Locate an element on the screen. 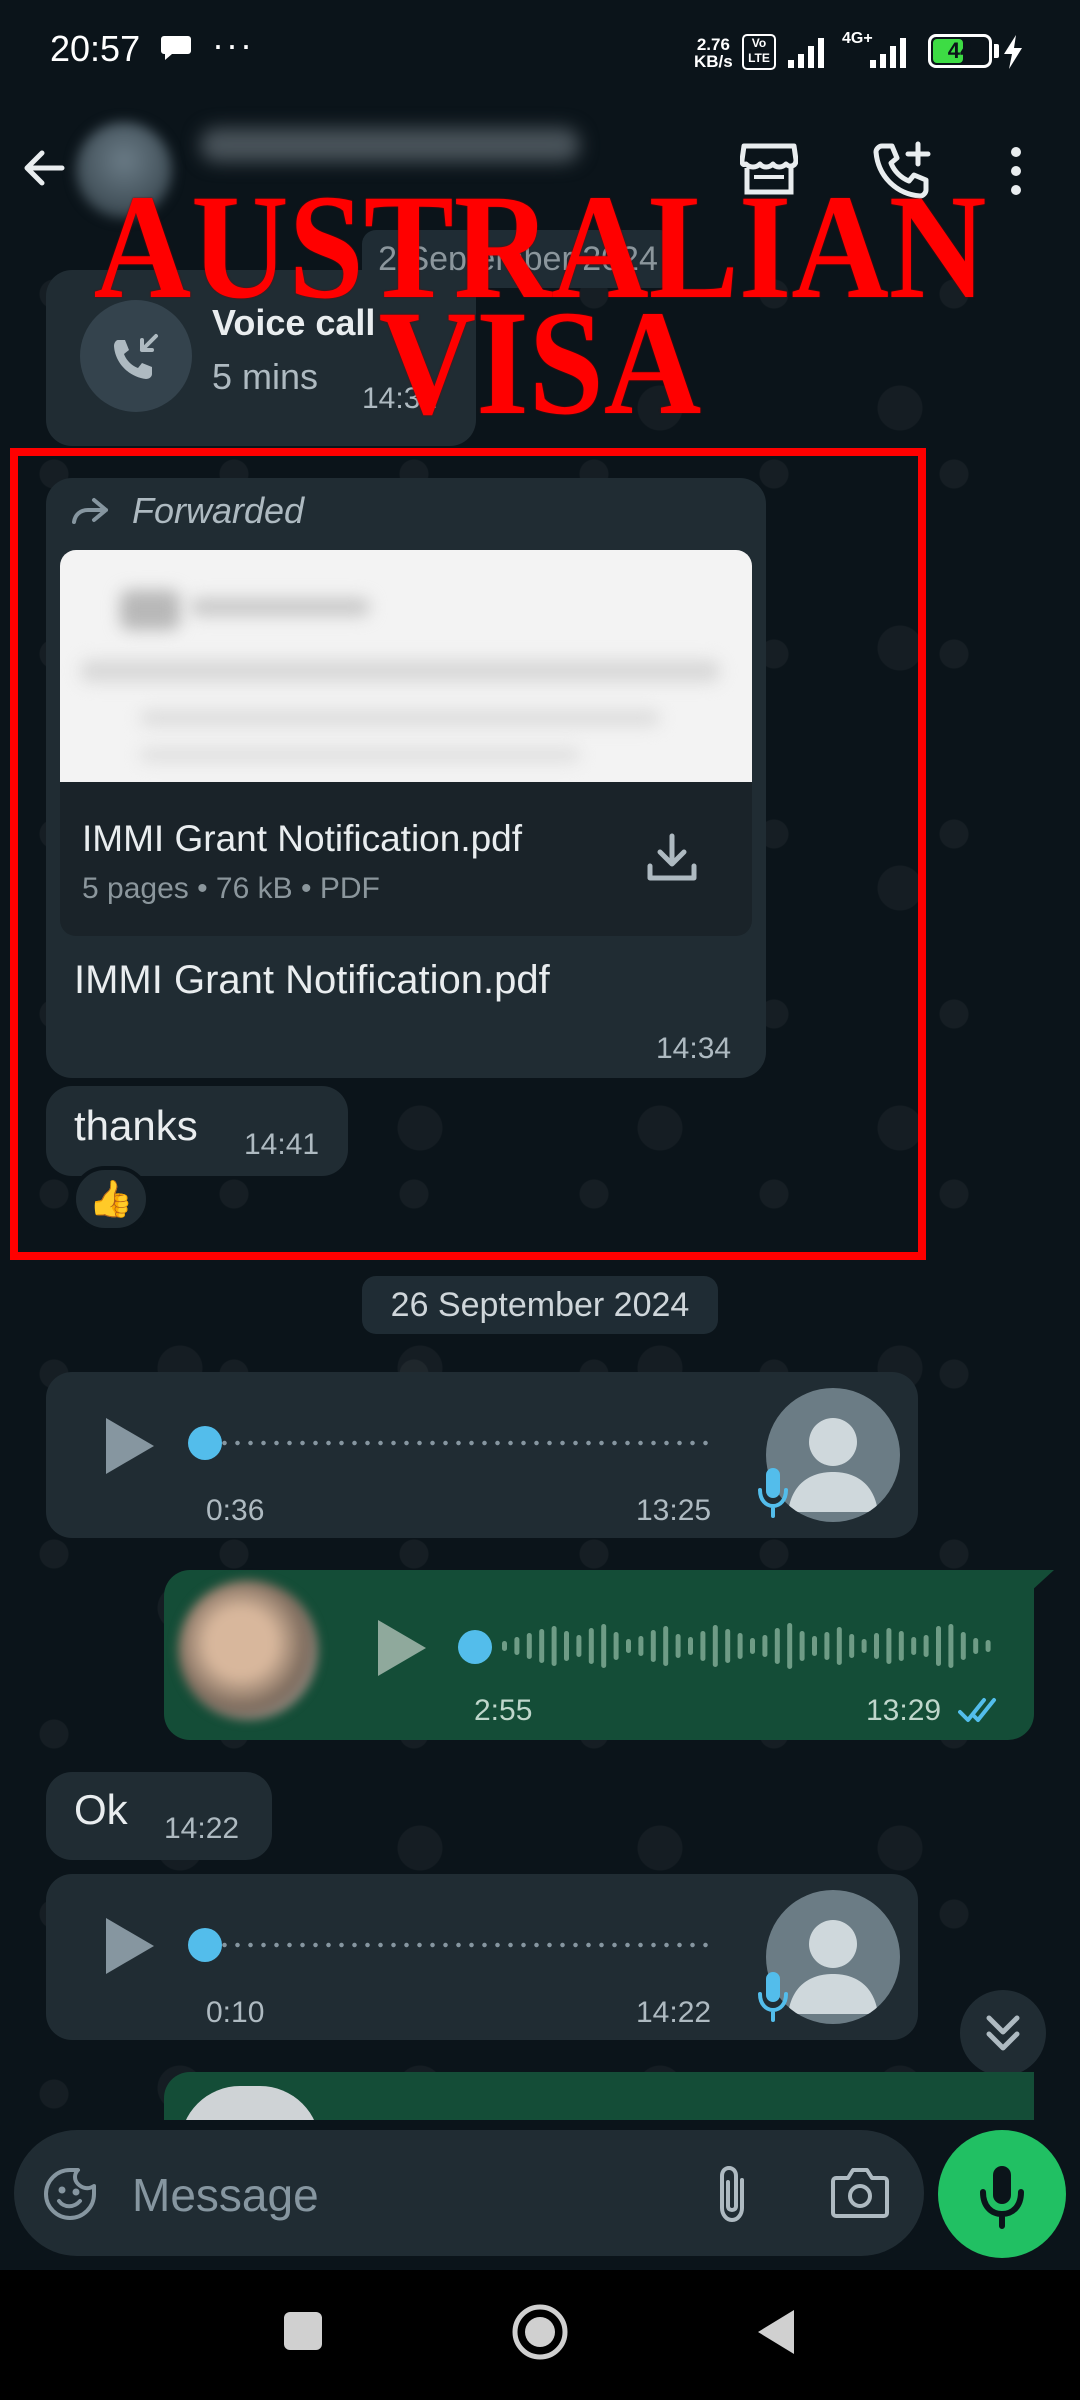  voice-duration: 0:10 is located at coordinates (235, 2012).